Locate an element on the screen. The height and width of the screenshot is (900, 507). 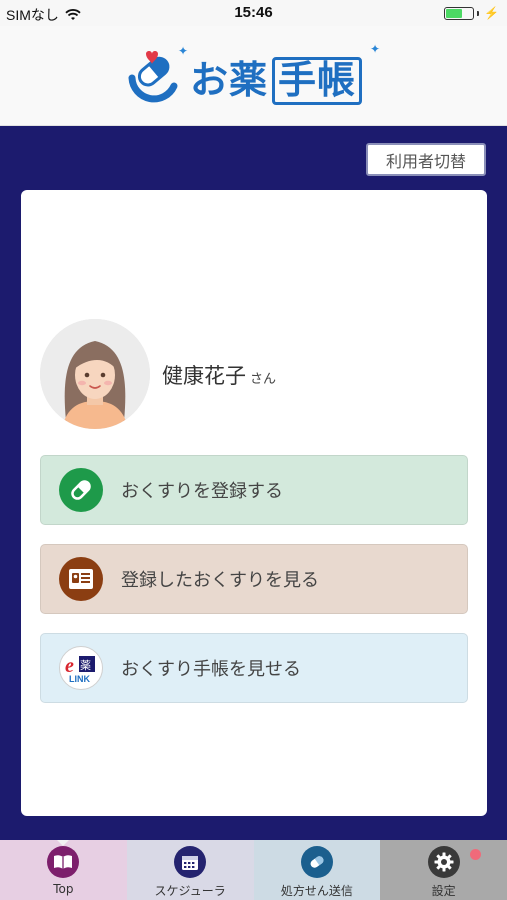
clock: 15:46 is located at coordinates (253, 12).